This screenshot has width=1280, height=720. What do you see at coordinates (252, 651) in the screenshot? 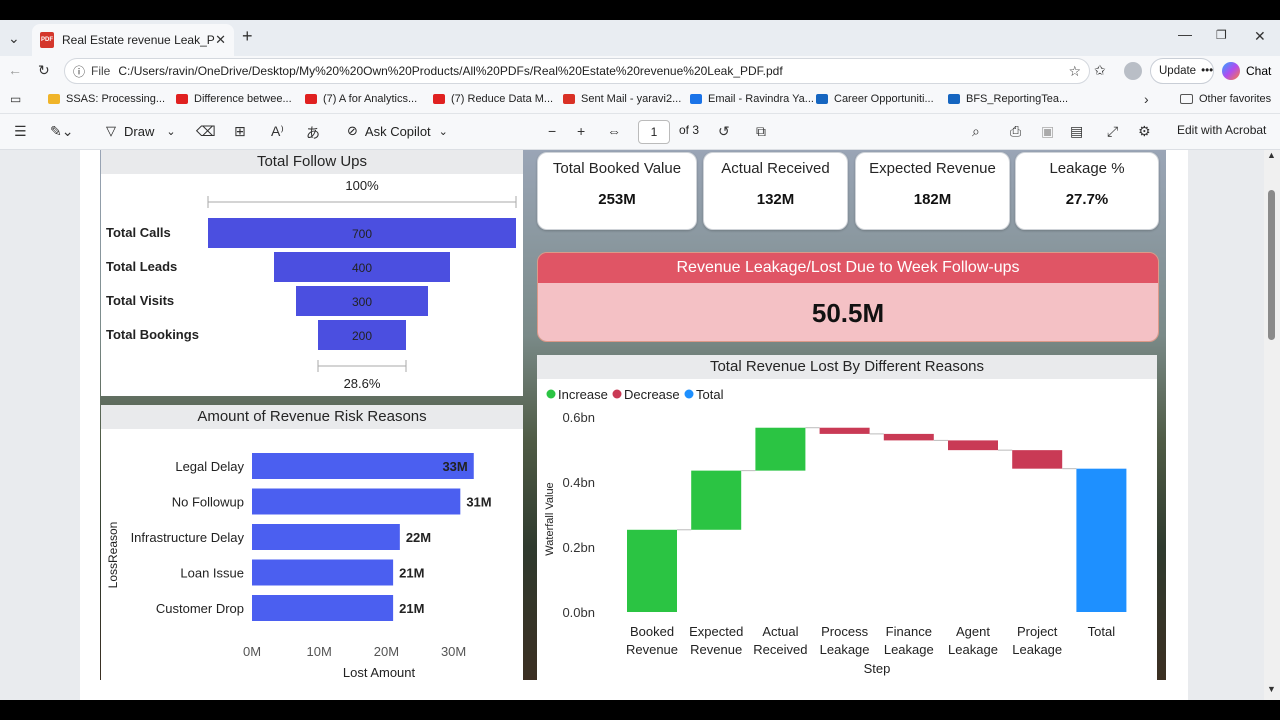
I see `risk-x-tick: 0M` at bounding box center [252, 651].